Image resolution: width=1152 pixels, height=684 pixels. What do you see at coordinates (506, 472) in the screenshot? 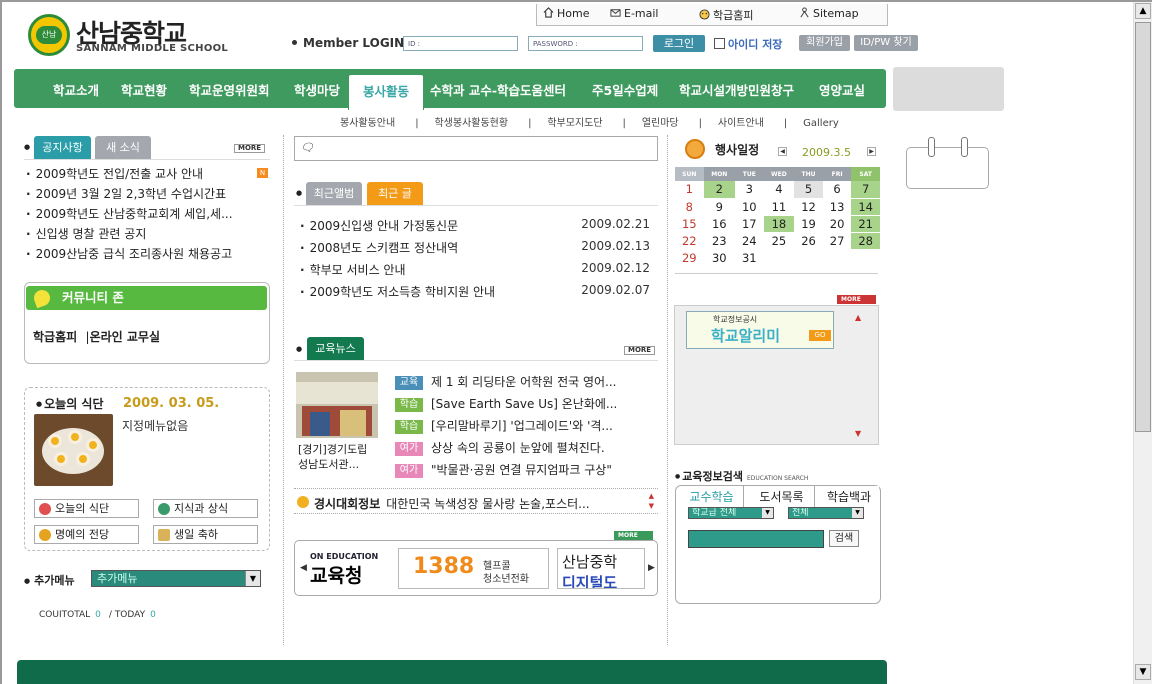
I see `list-item: 여가 "박물관·공원 연결 뮤지엄파크 구상"` at bounding box center [506, 472].